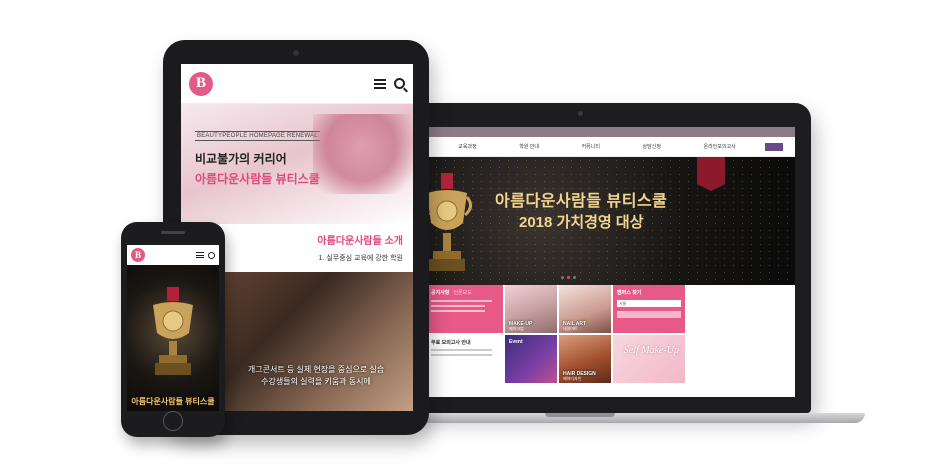 Image resolution: width=940 pixels, height=473 pixels. Describe the element at coordinates (649, 314) in the screenshot. I see `campus-search-button` at that location.